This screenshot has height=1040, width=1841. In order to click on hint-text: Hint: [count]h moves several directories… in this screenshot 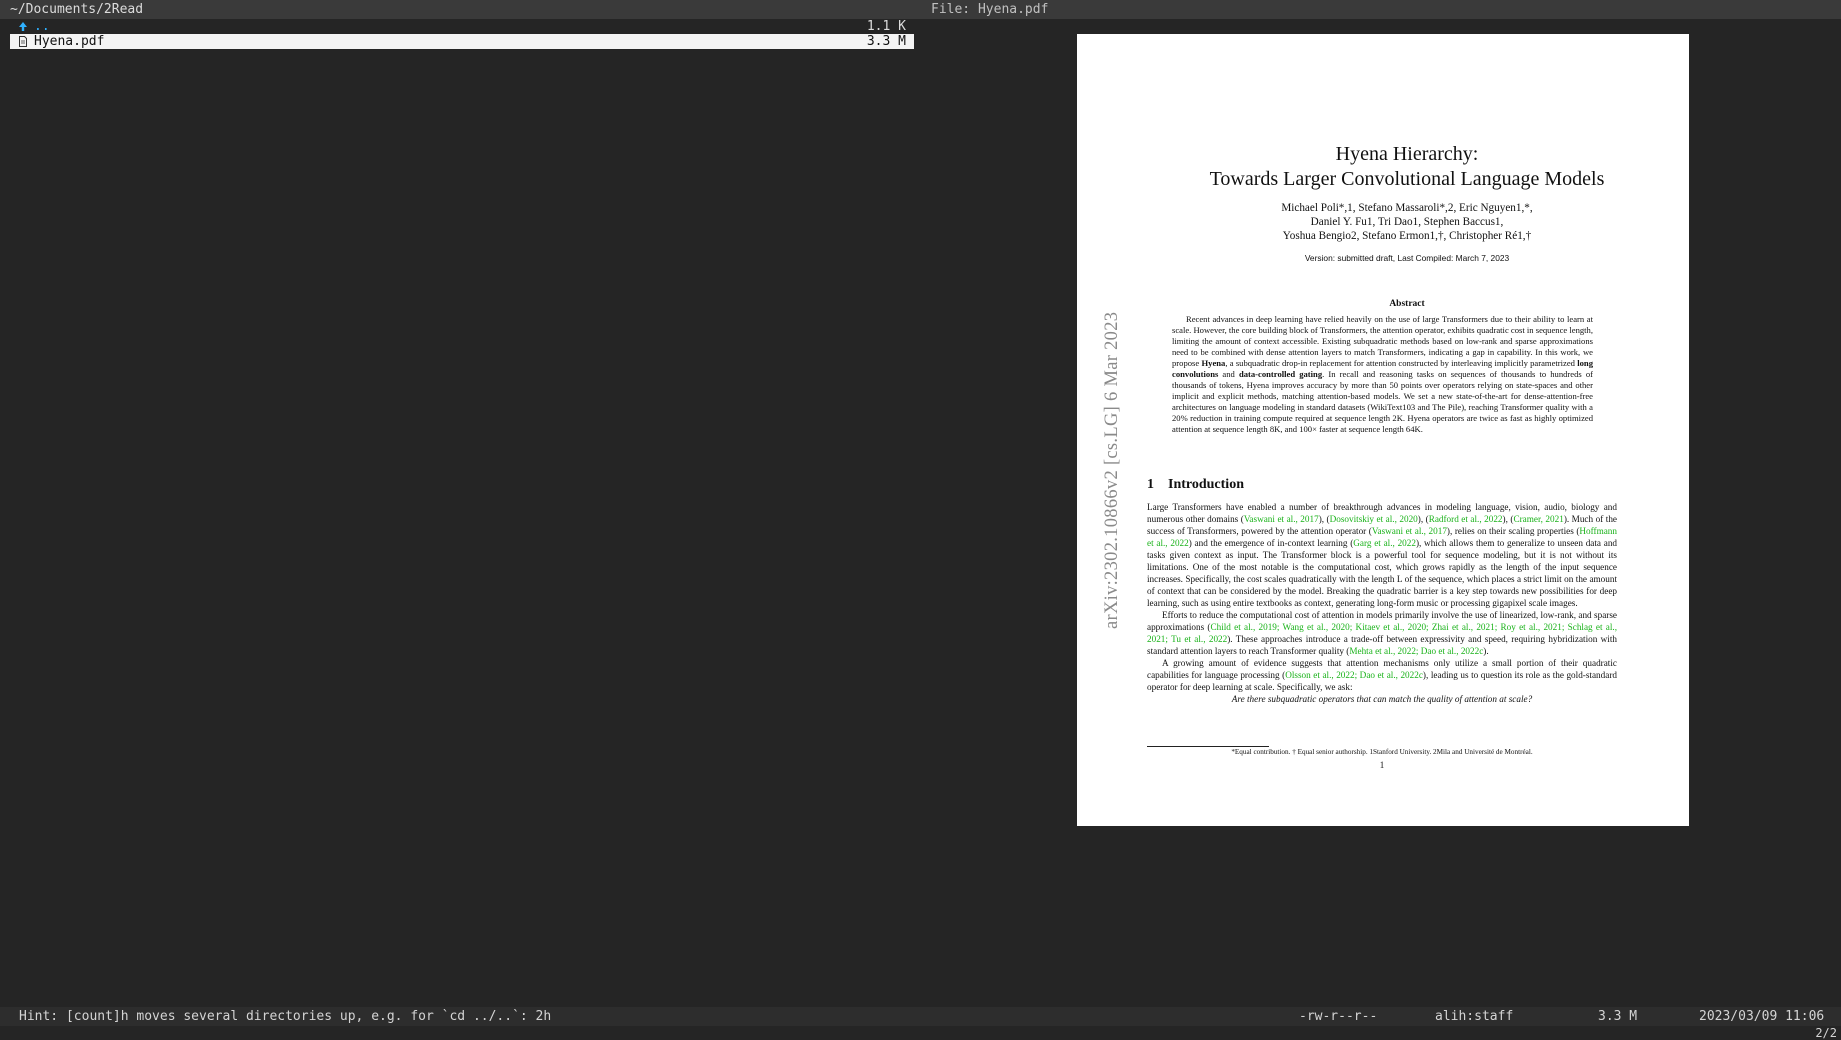, I will do `click(285, 1016)`.